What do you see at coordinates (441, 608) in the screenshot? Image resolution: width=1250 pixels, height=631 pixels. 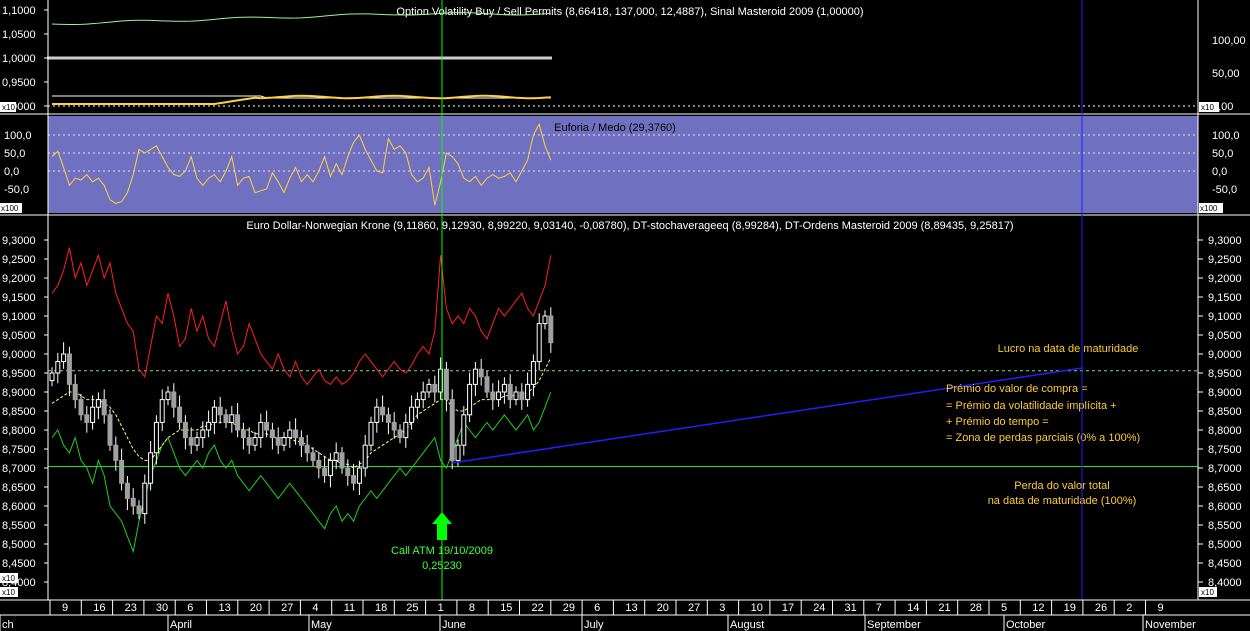 I see `x-day-label: 1` at bounding box center [441, 608].